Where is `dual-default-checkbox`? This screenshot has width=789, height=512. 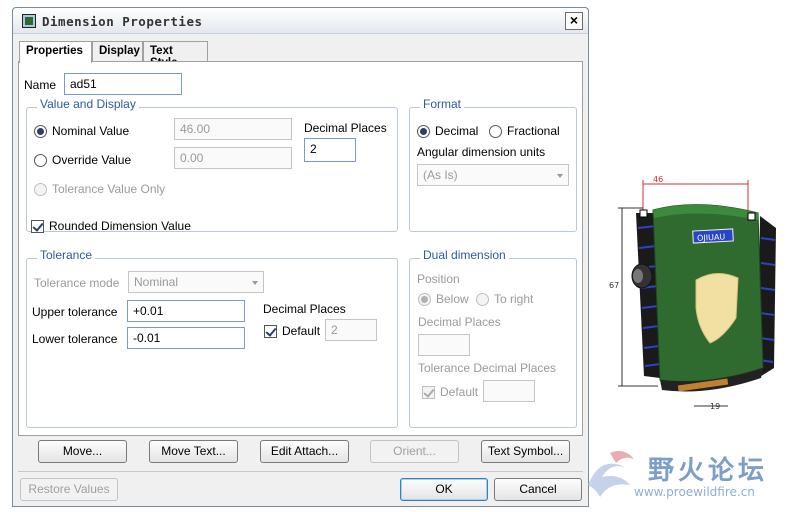
dual-default-checkbox is located at coordinates (428, 392).